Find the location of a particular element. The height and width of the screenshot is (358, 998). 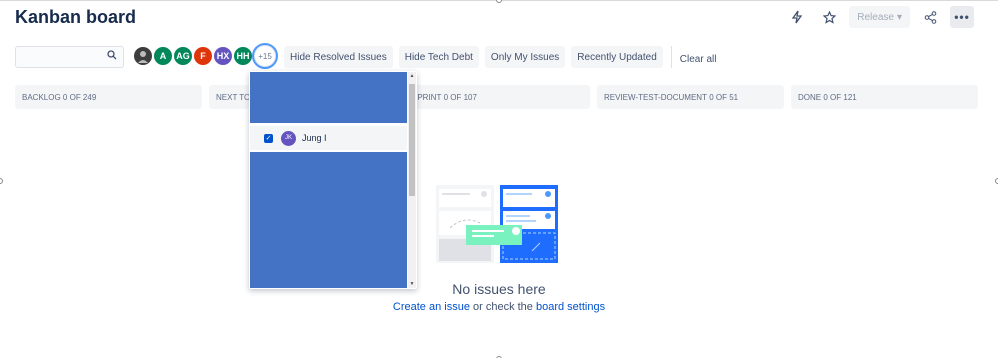

column-name: NEXT TO is located at coordinates (233, 97).